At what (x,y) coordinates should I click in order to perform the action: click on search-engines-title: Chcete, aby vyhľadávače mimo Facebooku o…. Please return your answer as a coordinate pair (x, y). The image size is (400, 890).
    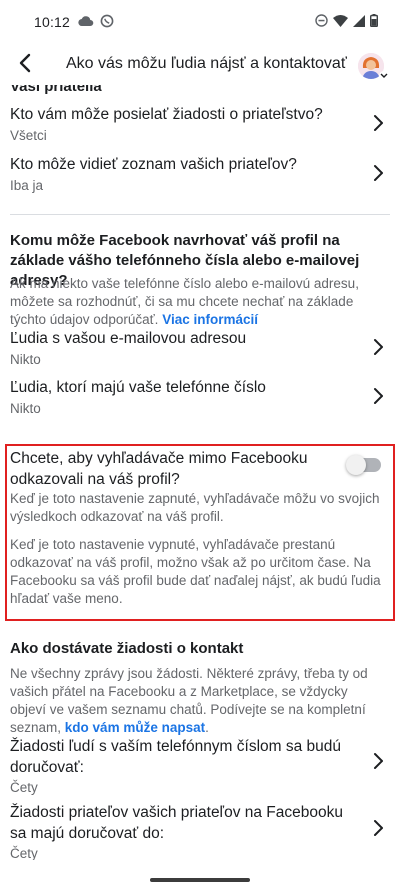
    Looking at the image, I should click on (159, 469).